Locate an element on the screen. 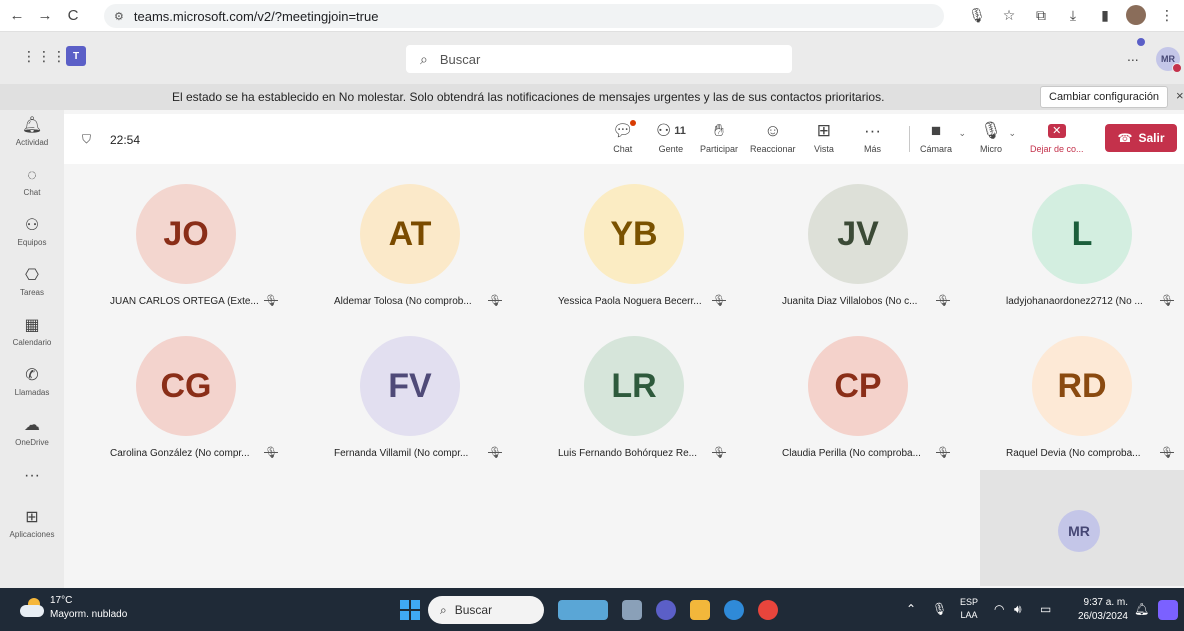 The height and width of the screenshot is (631, 1184). participant-tile: JV Juanita Diaz Villalobos (No c... 🎙︎ is located at coordinates (859, 248).